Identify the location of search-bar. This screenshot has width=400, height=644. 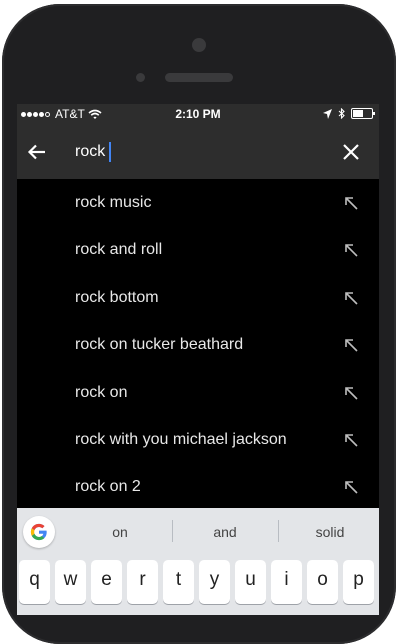
(198, 151).